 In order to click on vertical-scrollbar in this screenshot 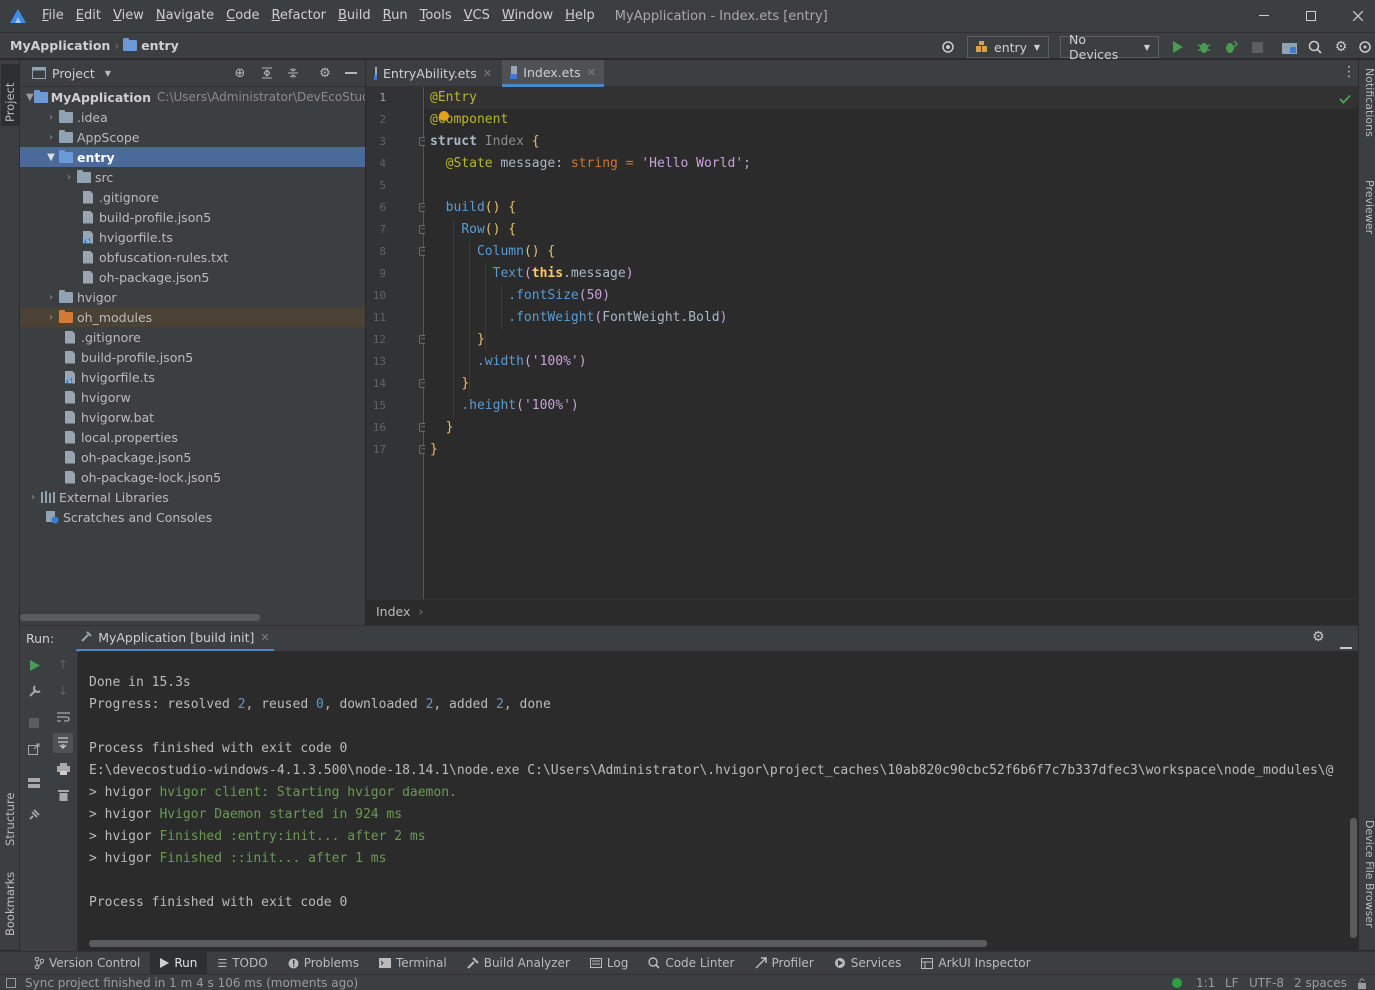, I will do `click(1353, 878)`.